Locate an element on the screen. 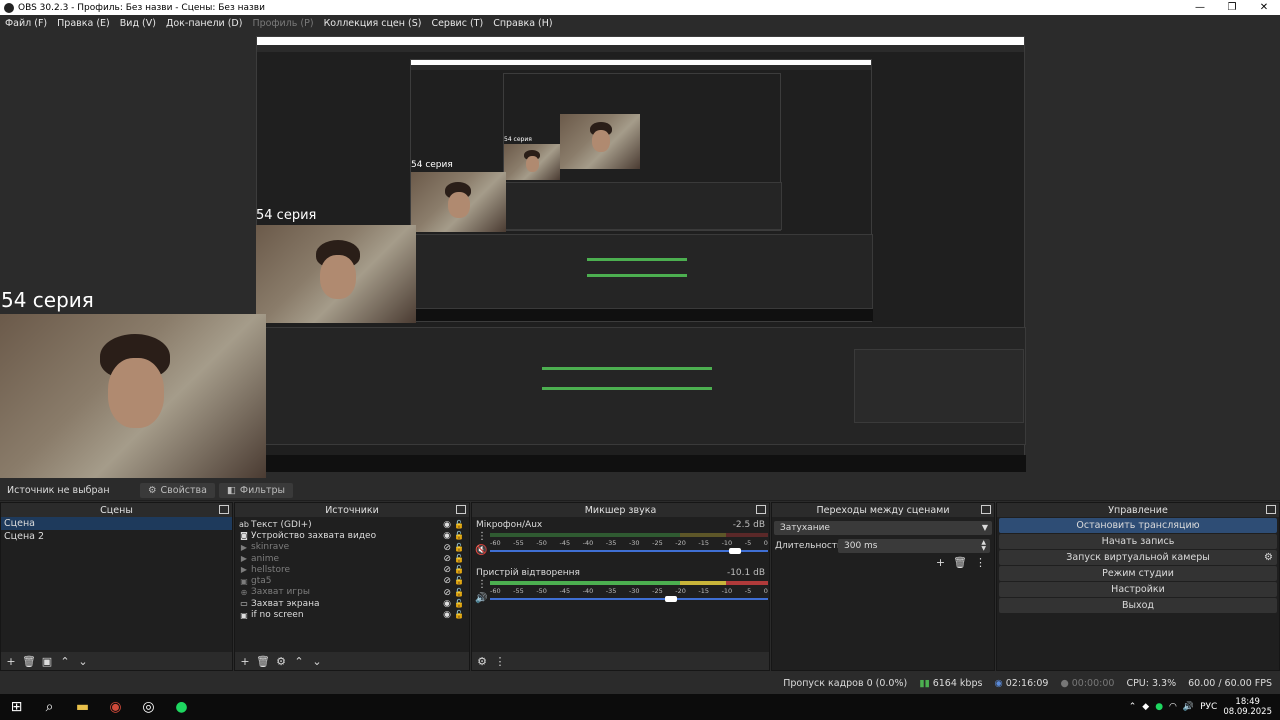  add-transition-button: + is located at coordinates (940, 562).